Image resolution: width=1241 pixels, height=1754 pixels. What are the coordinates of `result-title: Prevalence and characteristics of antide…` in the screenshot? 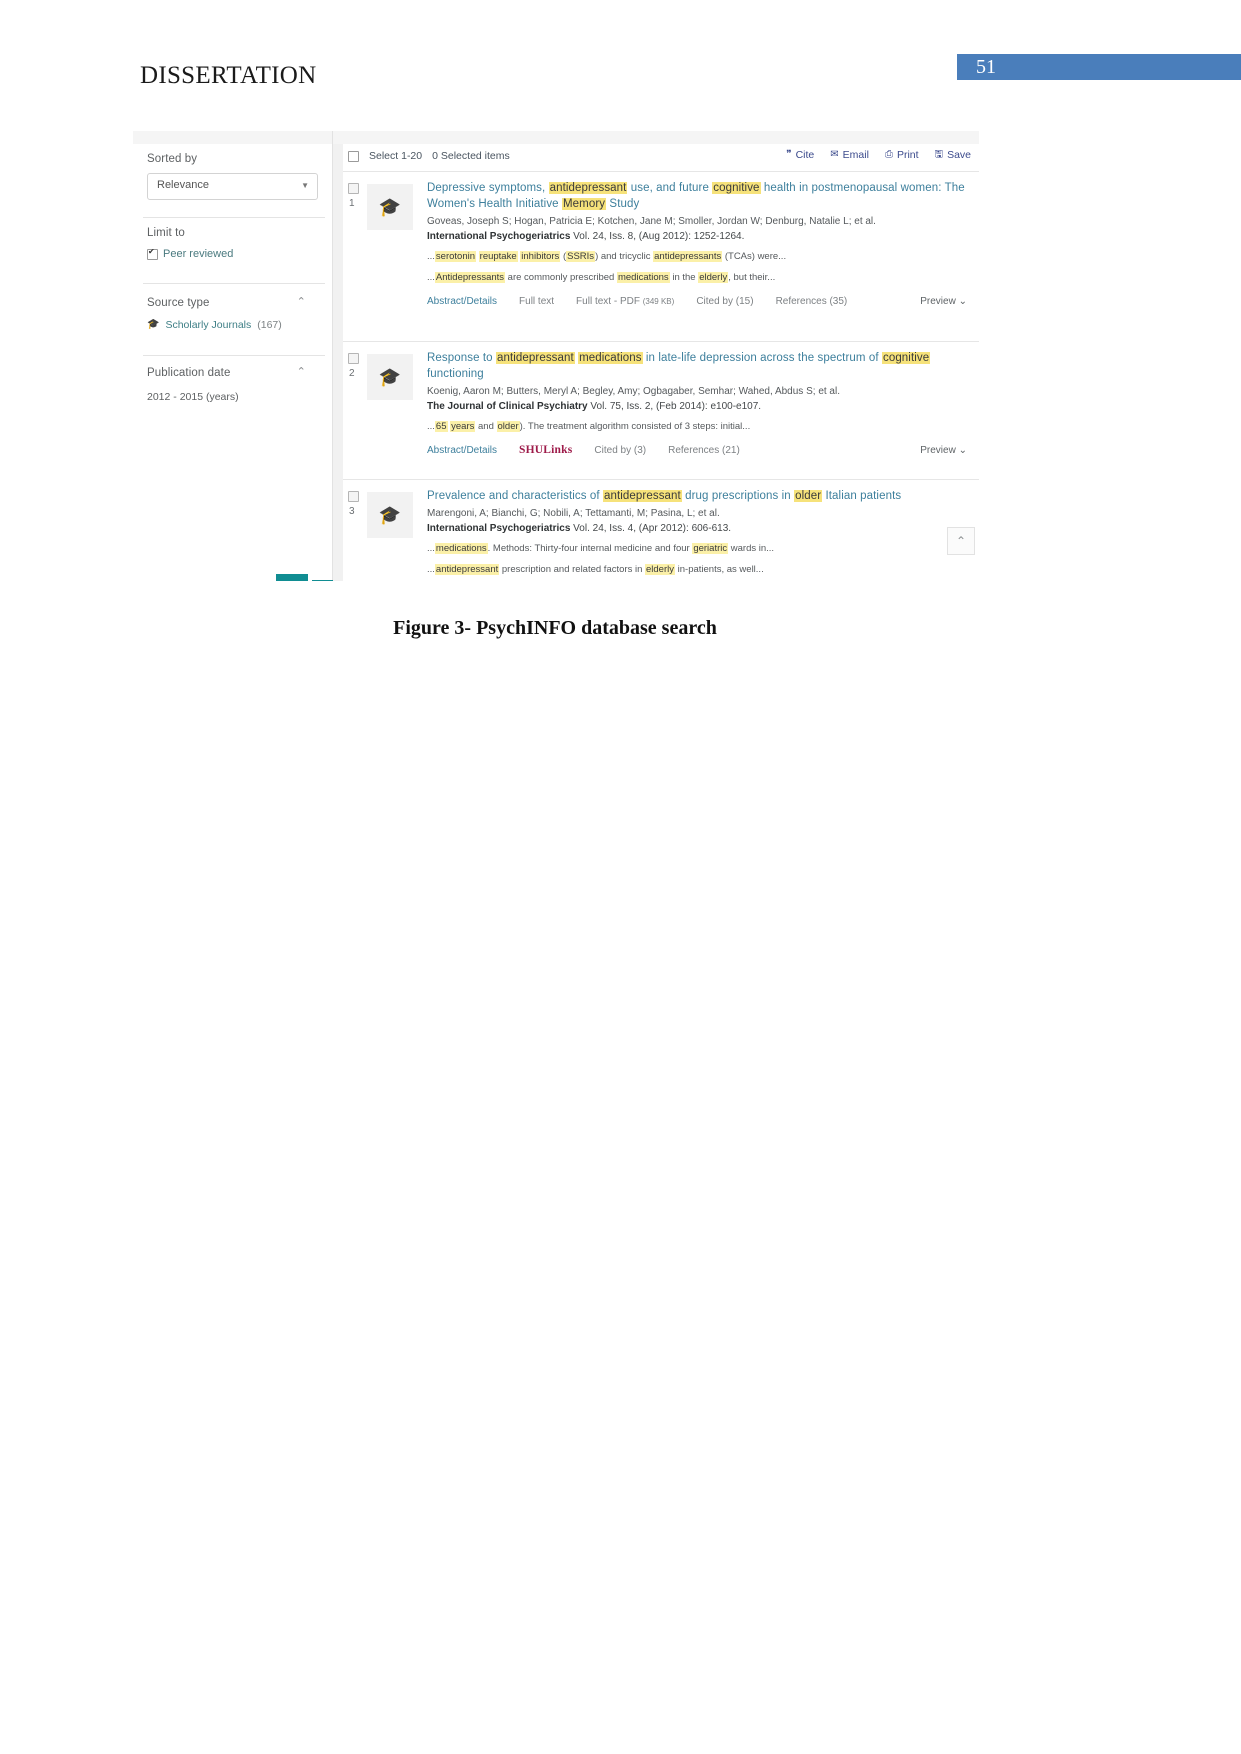 It's located at (700, 496).